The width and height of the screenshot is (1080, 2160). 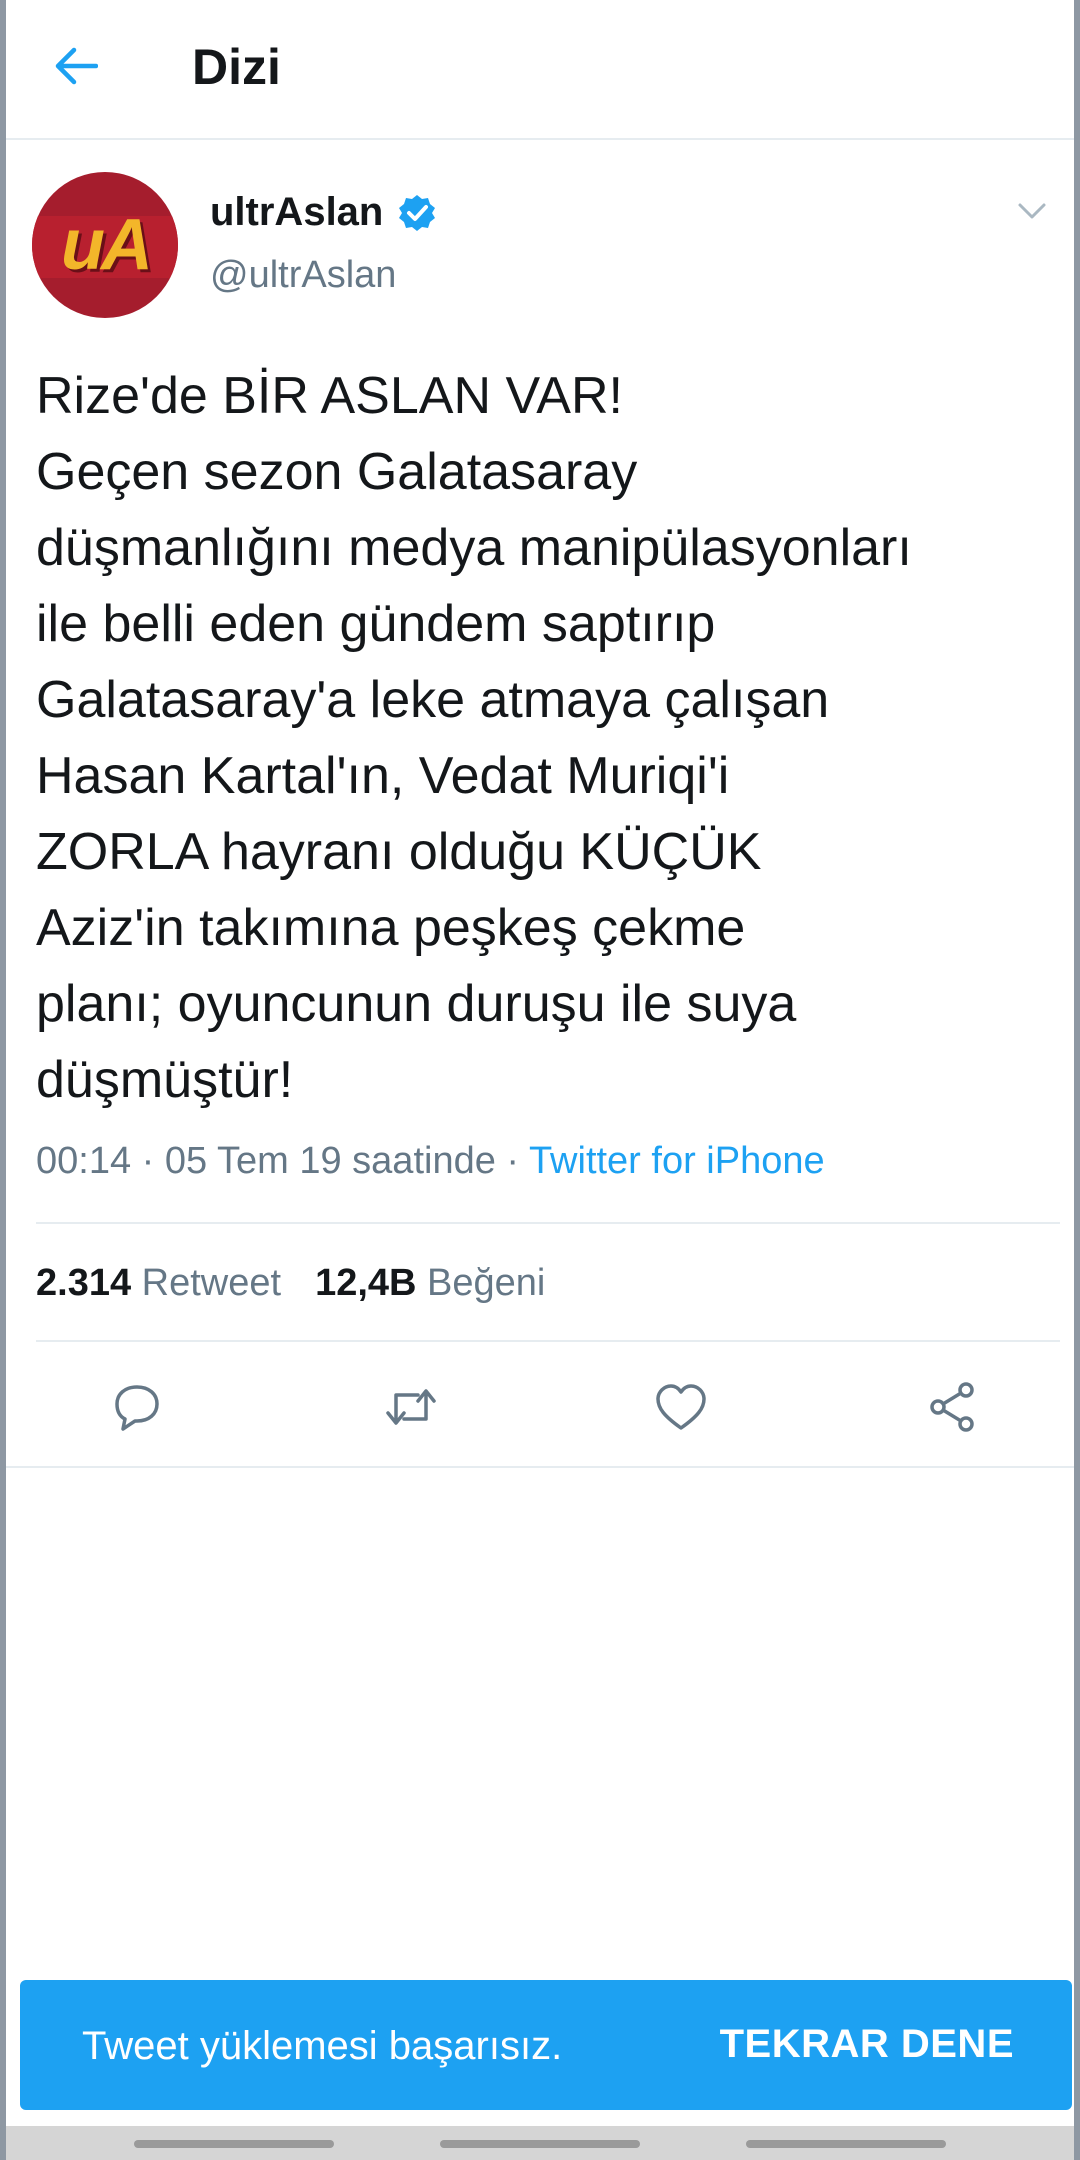 I want to click on chevron-down-icon, so click(x=1032, y=211).